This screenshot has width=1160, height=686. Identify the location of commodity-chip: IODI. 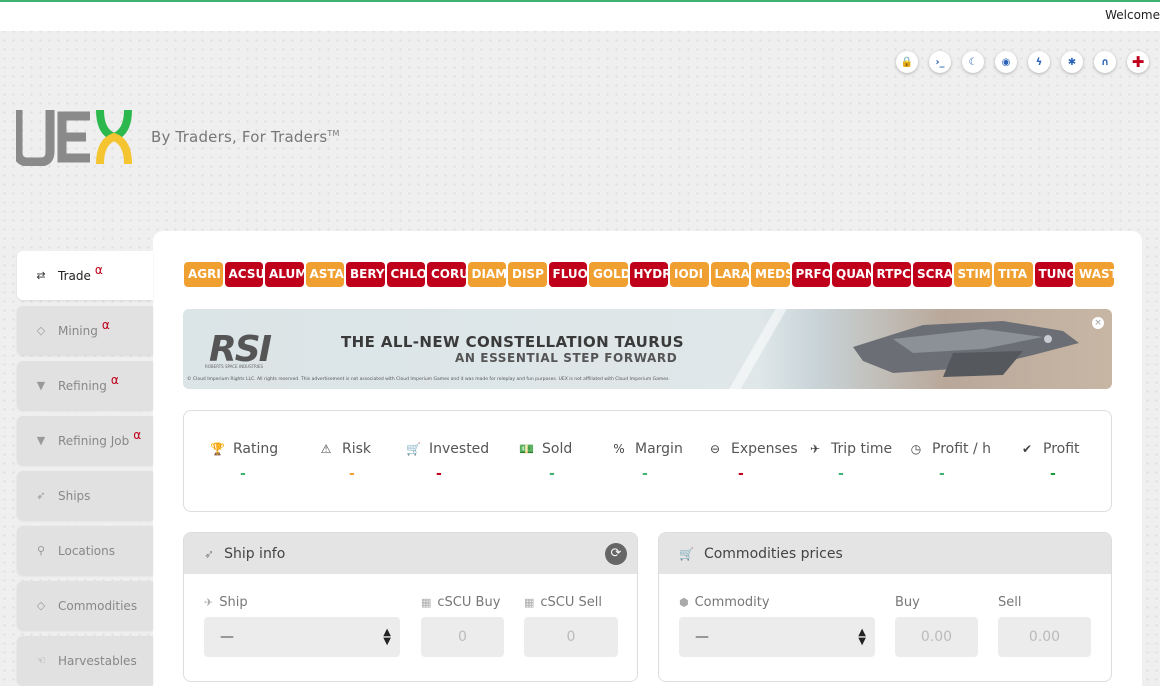
(689, 274).